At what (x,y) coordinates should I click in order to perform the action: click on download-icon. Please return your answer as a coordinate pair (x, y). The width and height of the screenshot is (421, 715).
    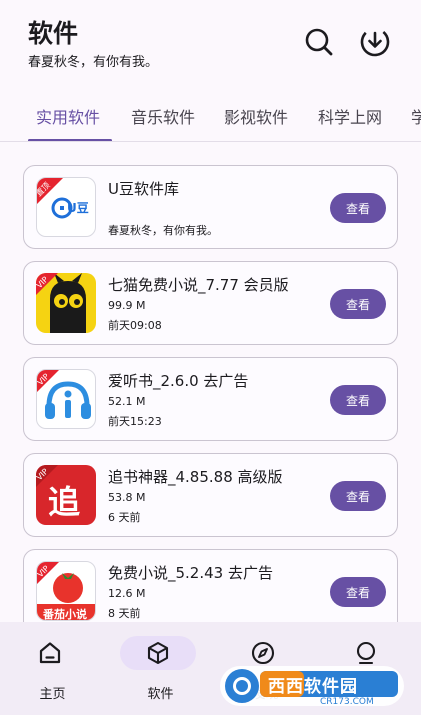
    Looking at the image, I should click on (375, 42).